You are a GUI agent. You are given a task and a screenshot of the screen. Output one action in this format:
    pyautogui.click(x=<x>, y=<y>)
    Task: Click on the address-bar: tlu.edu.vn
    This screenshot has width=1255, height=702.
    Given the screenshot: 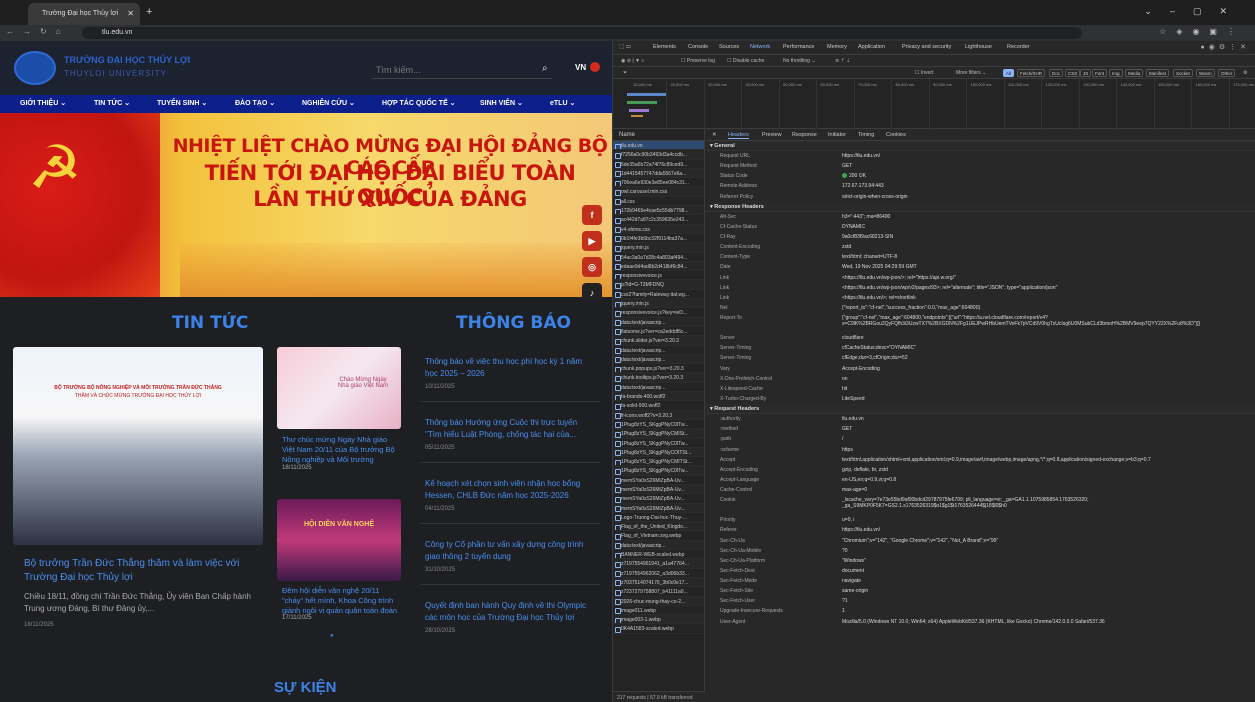 What is the action you would take?
    pyautogui.click(x=582, y=33)
    